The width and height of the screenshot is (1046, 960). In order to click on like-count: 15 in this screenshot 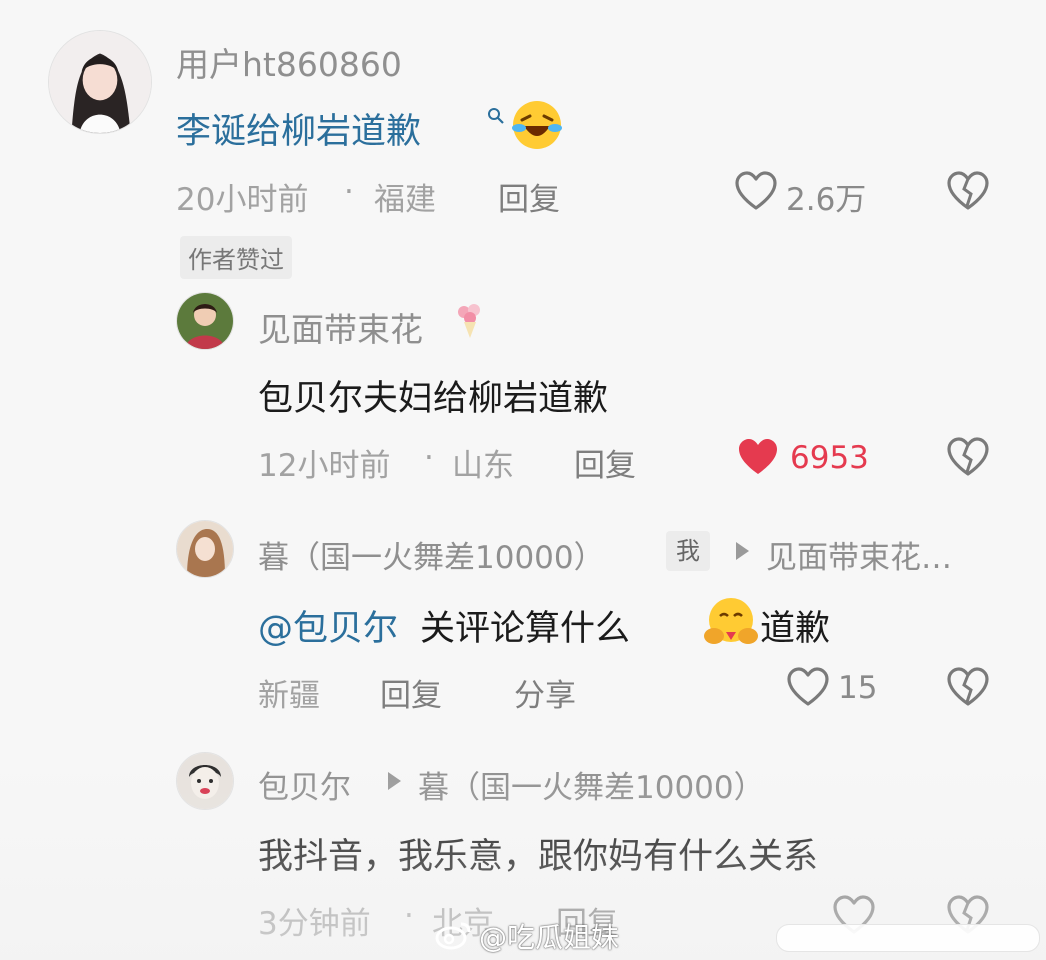, I will do `click(858, 688)`.